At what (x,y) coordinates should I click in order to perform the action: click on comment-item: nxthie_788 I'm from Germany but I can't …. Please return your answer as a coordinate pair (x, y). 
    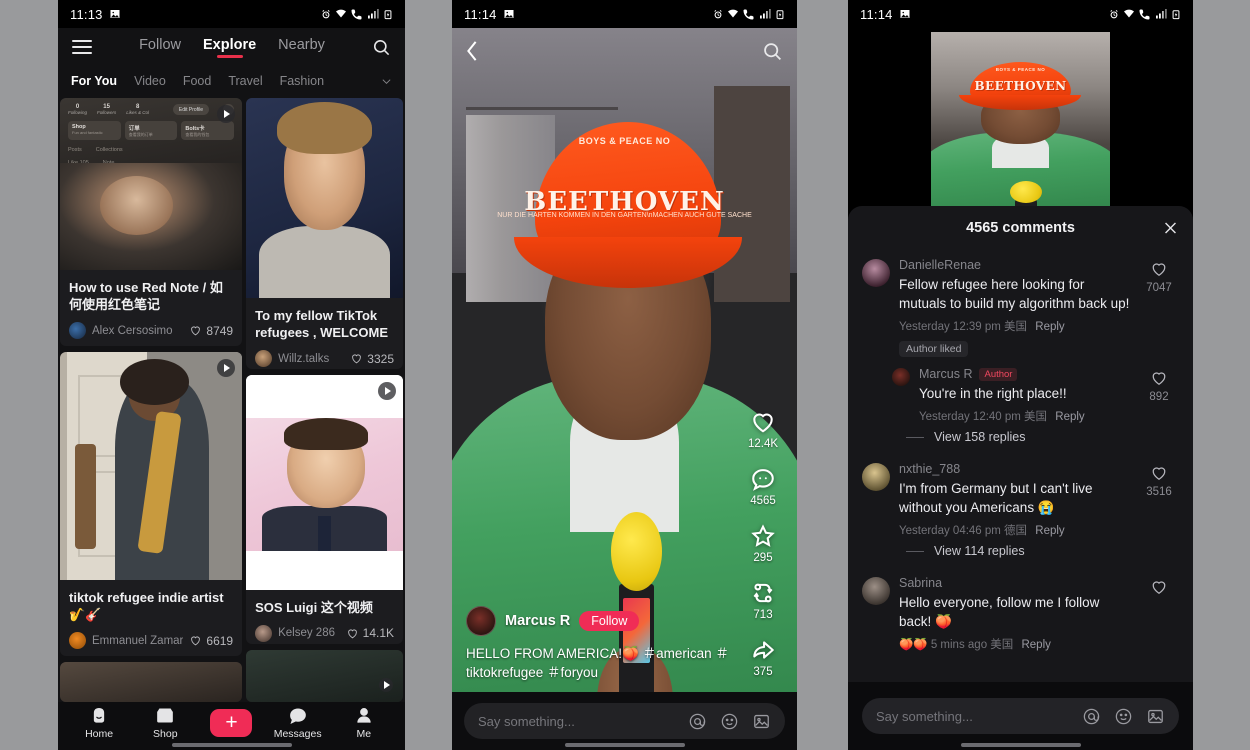
    Looking at the image, I should click on (1020, 497).